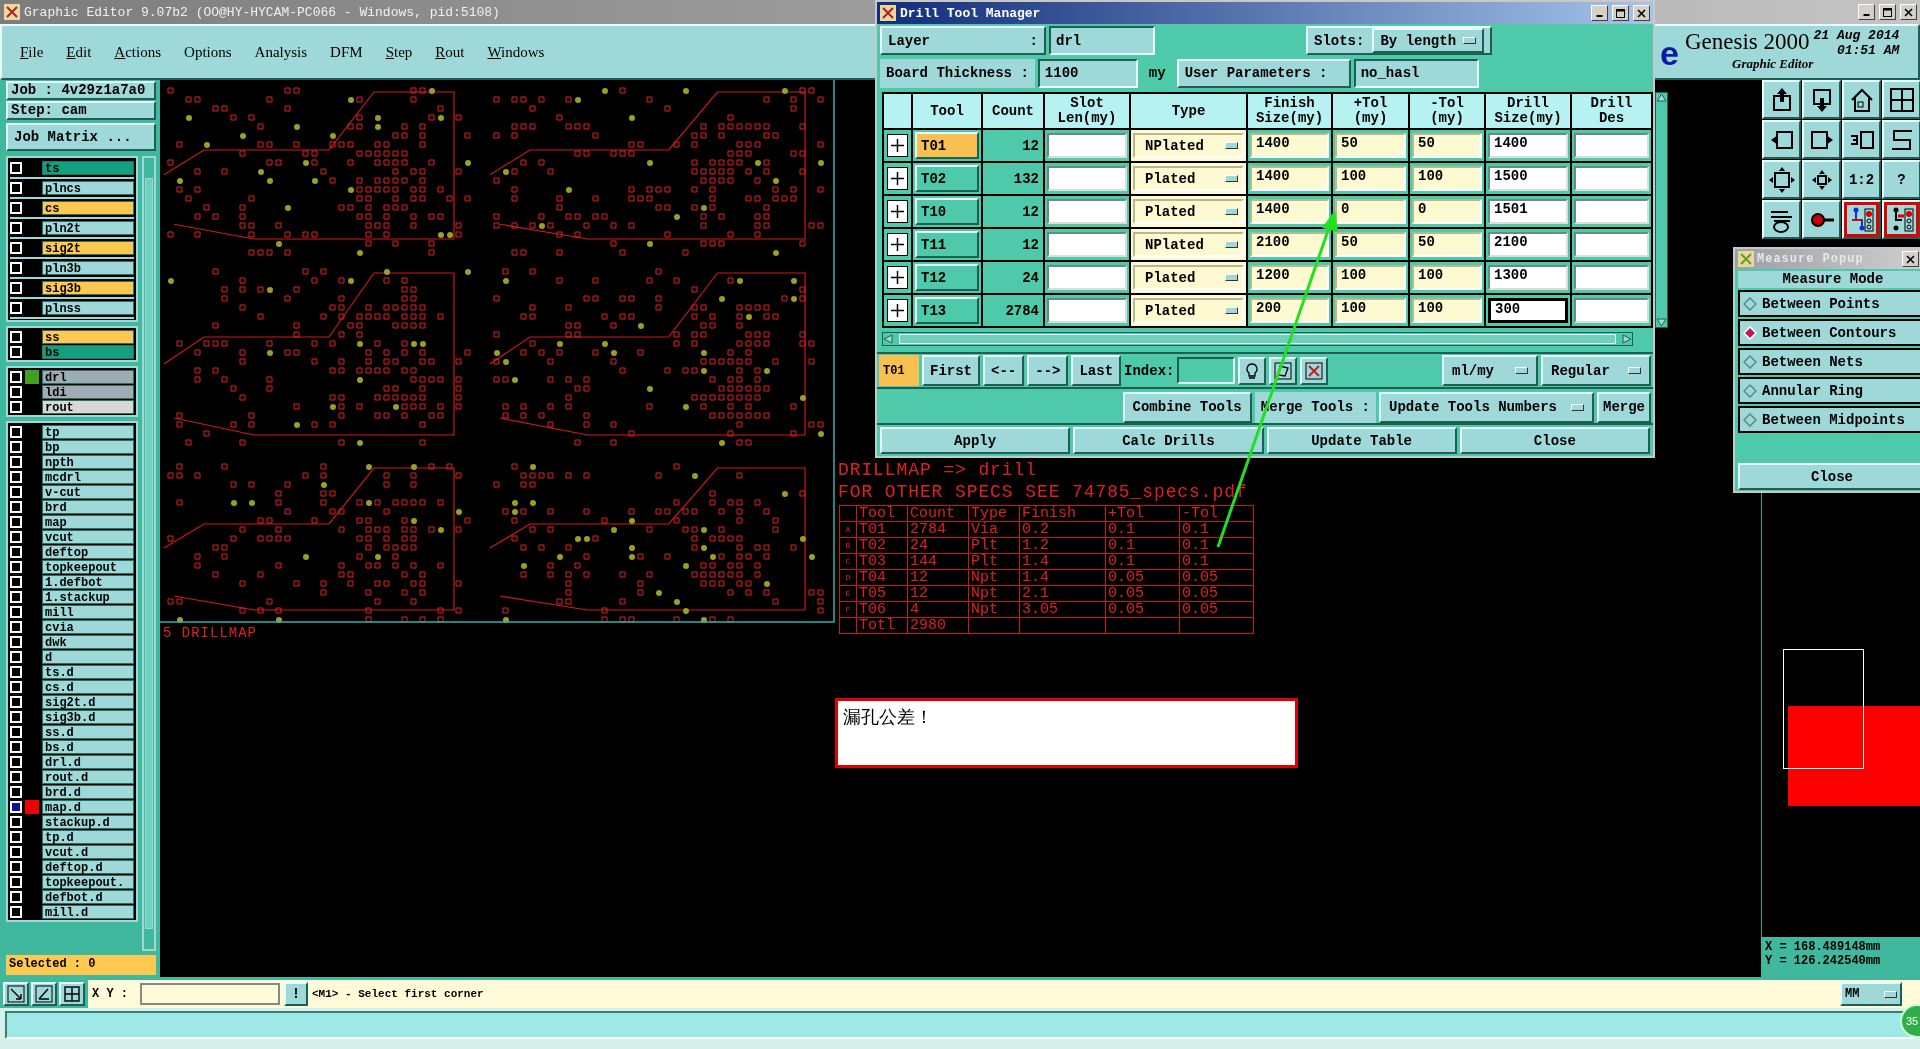  Describe the element at coordinates (1528, 310) in the screenshot. I see `drill-size-field: 300` at that location.